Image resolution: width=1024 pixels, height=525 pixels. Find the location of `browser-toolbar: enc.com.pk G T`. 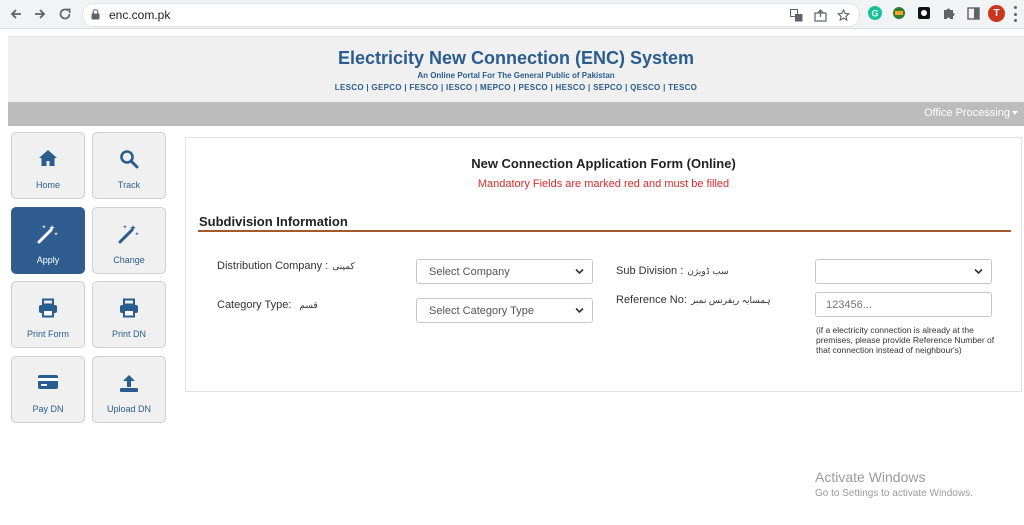

browser-toolbar: enc.com.pk G T is located at coordinates (512, 14).